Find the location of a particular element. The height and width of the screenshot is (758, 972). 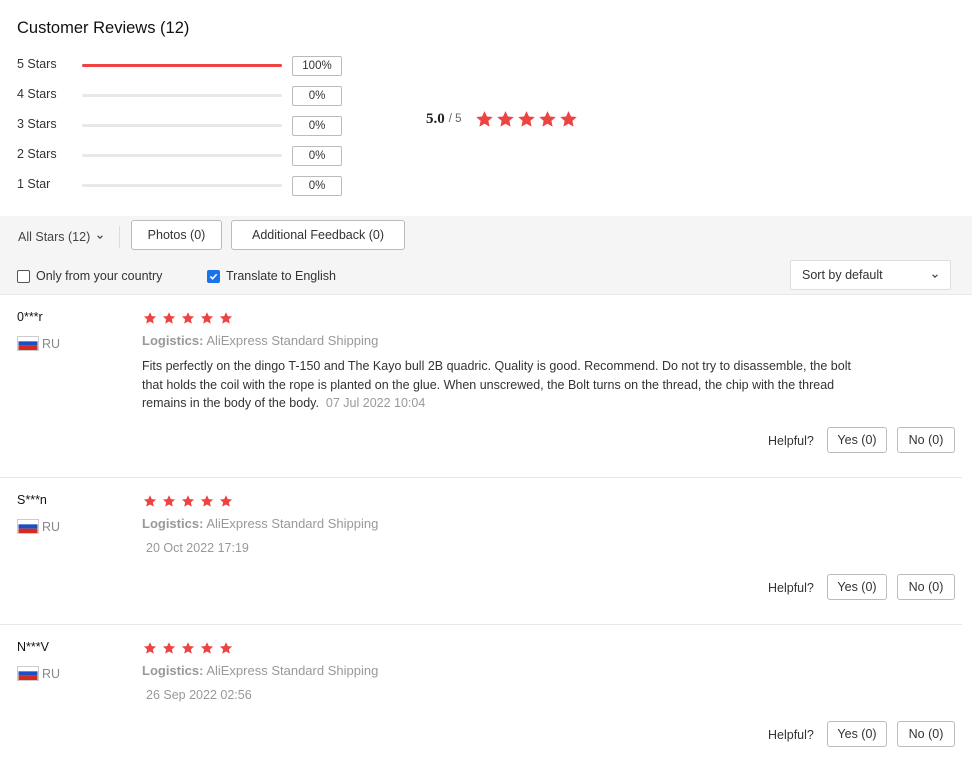

checkbox-checked-icon is located at coordinates (213, 276).